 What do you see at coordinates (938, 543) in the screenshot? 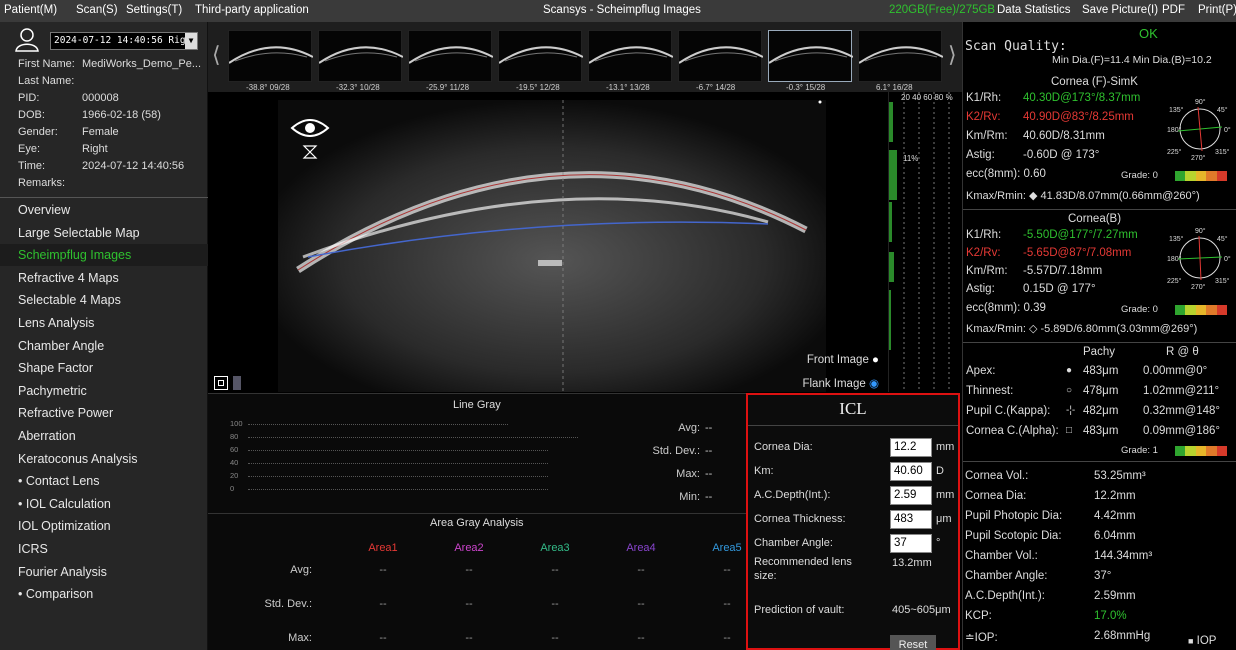
I see `icl-input-unit: °` at bounding box center [938, 543].